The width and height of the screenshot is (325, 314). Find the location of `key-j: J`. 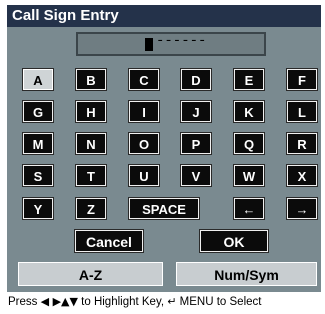

key-j: J is located at coordinates (196, 111).